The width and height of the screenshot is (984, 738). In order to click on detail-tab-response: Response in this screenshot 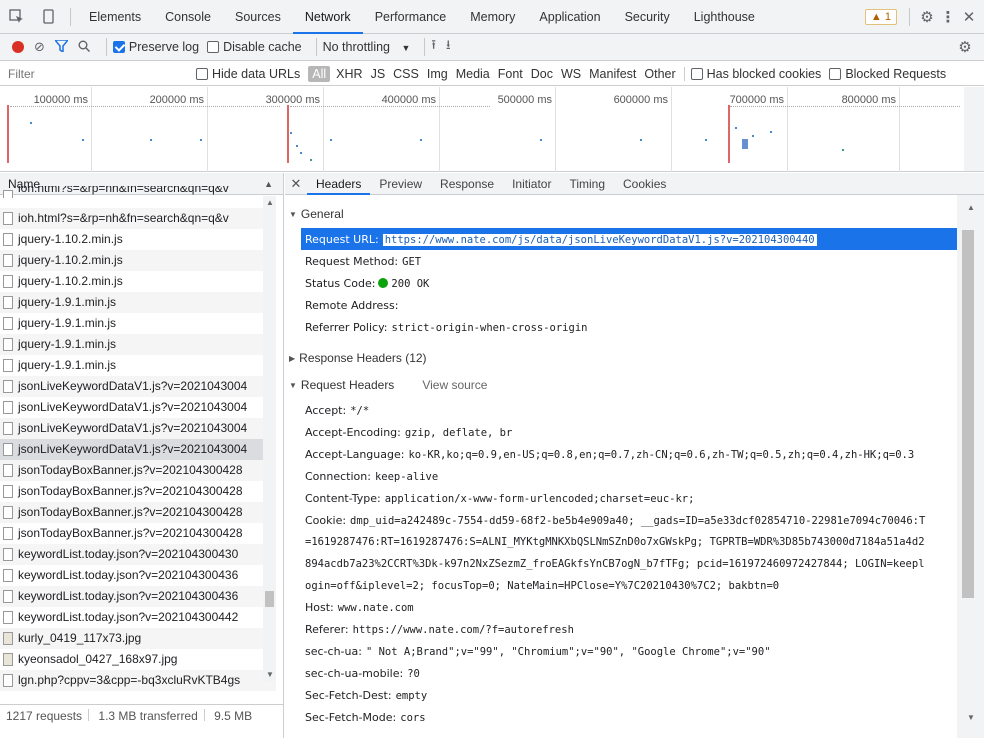, I will do `click(467, 184)`.